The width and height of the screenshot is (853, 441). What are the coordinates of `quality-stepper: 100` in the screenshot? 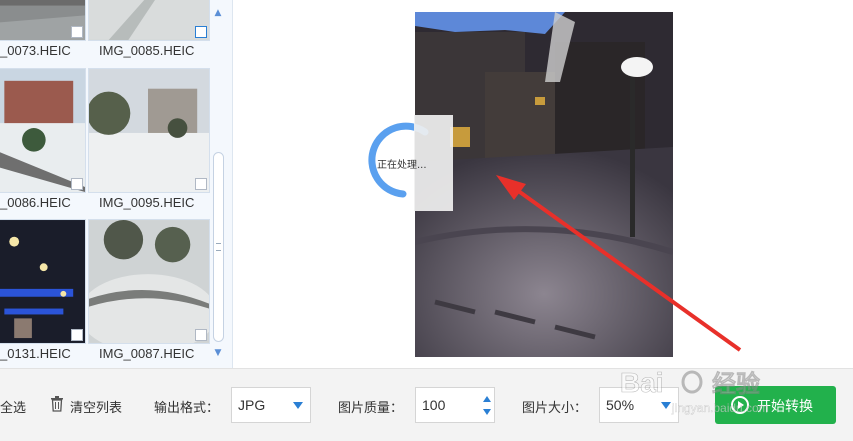 It's located at (455, 405).